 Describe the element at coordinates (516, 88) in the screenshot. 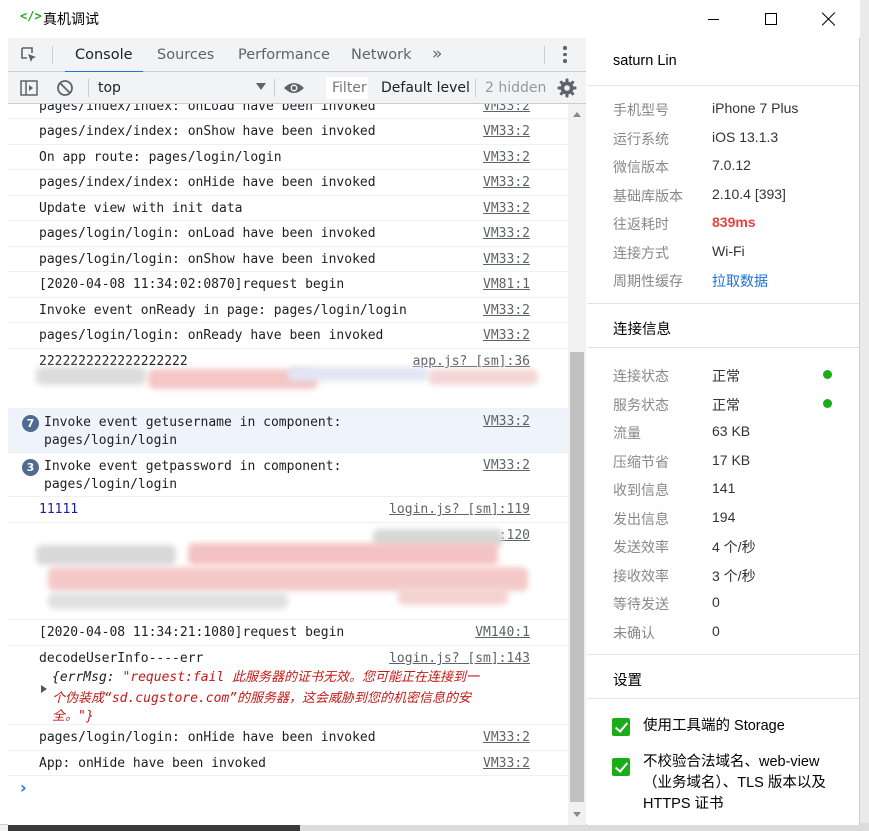

I see `hidden-messages-count: 2 hidden` at that location.